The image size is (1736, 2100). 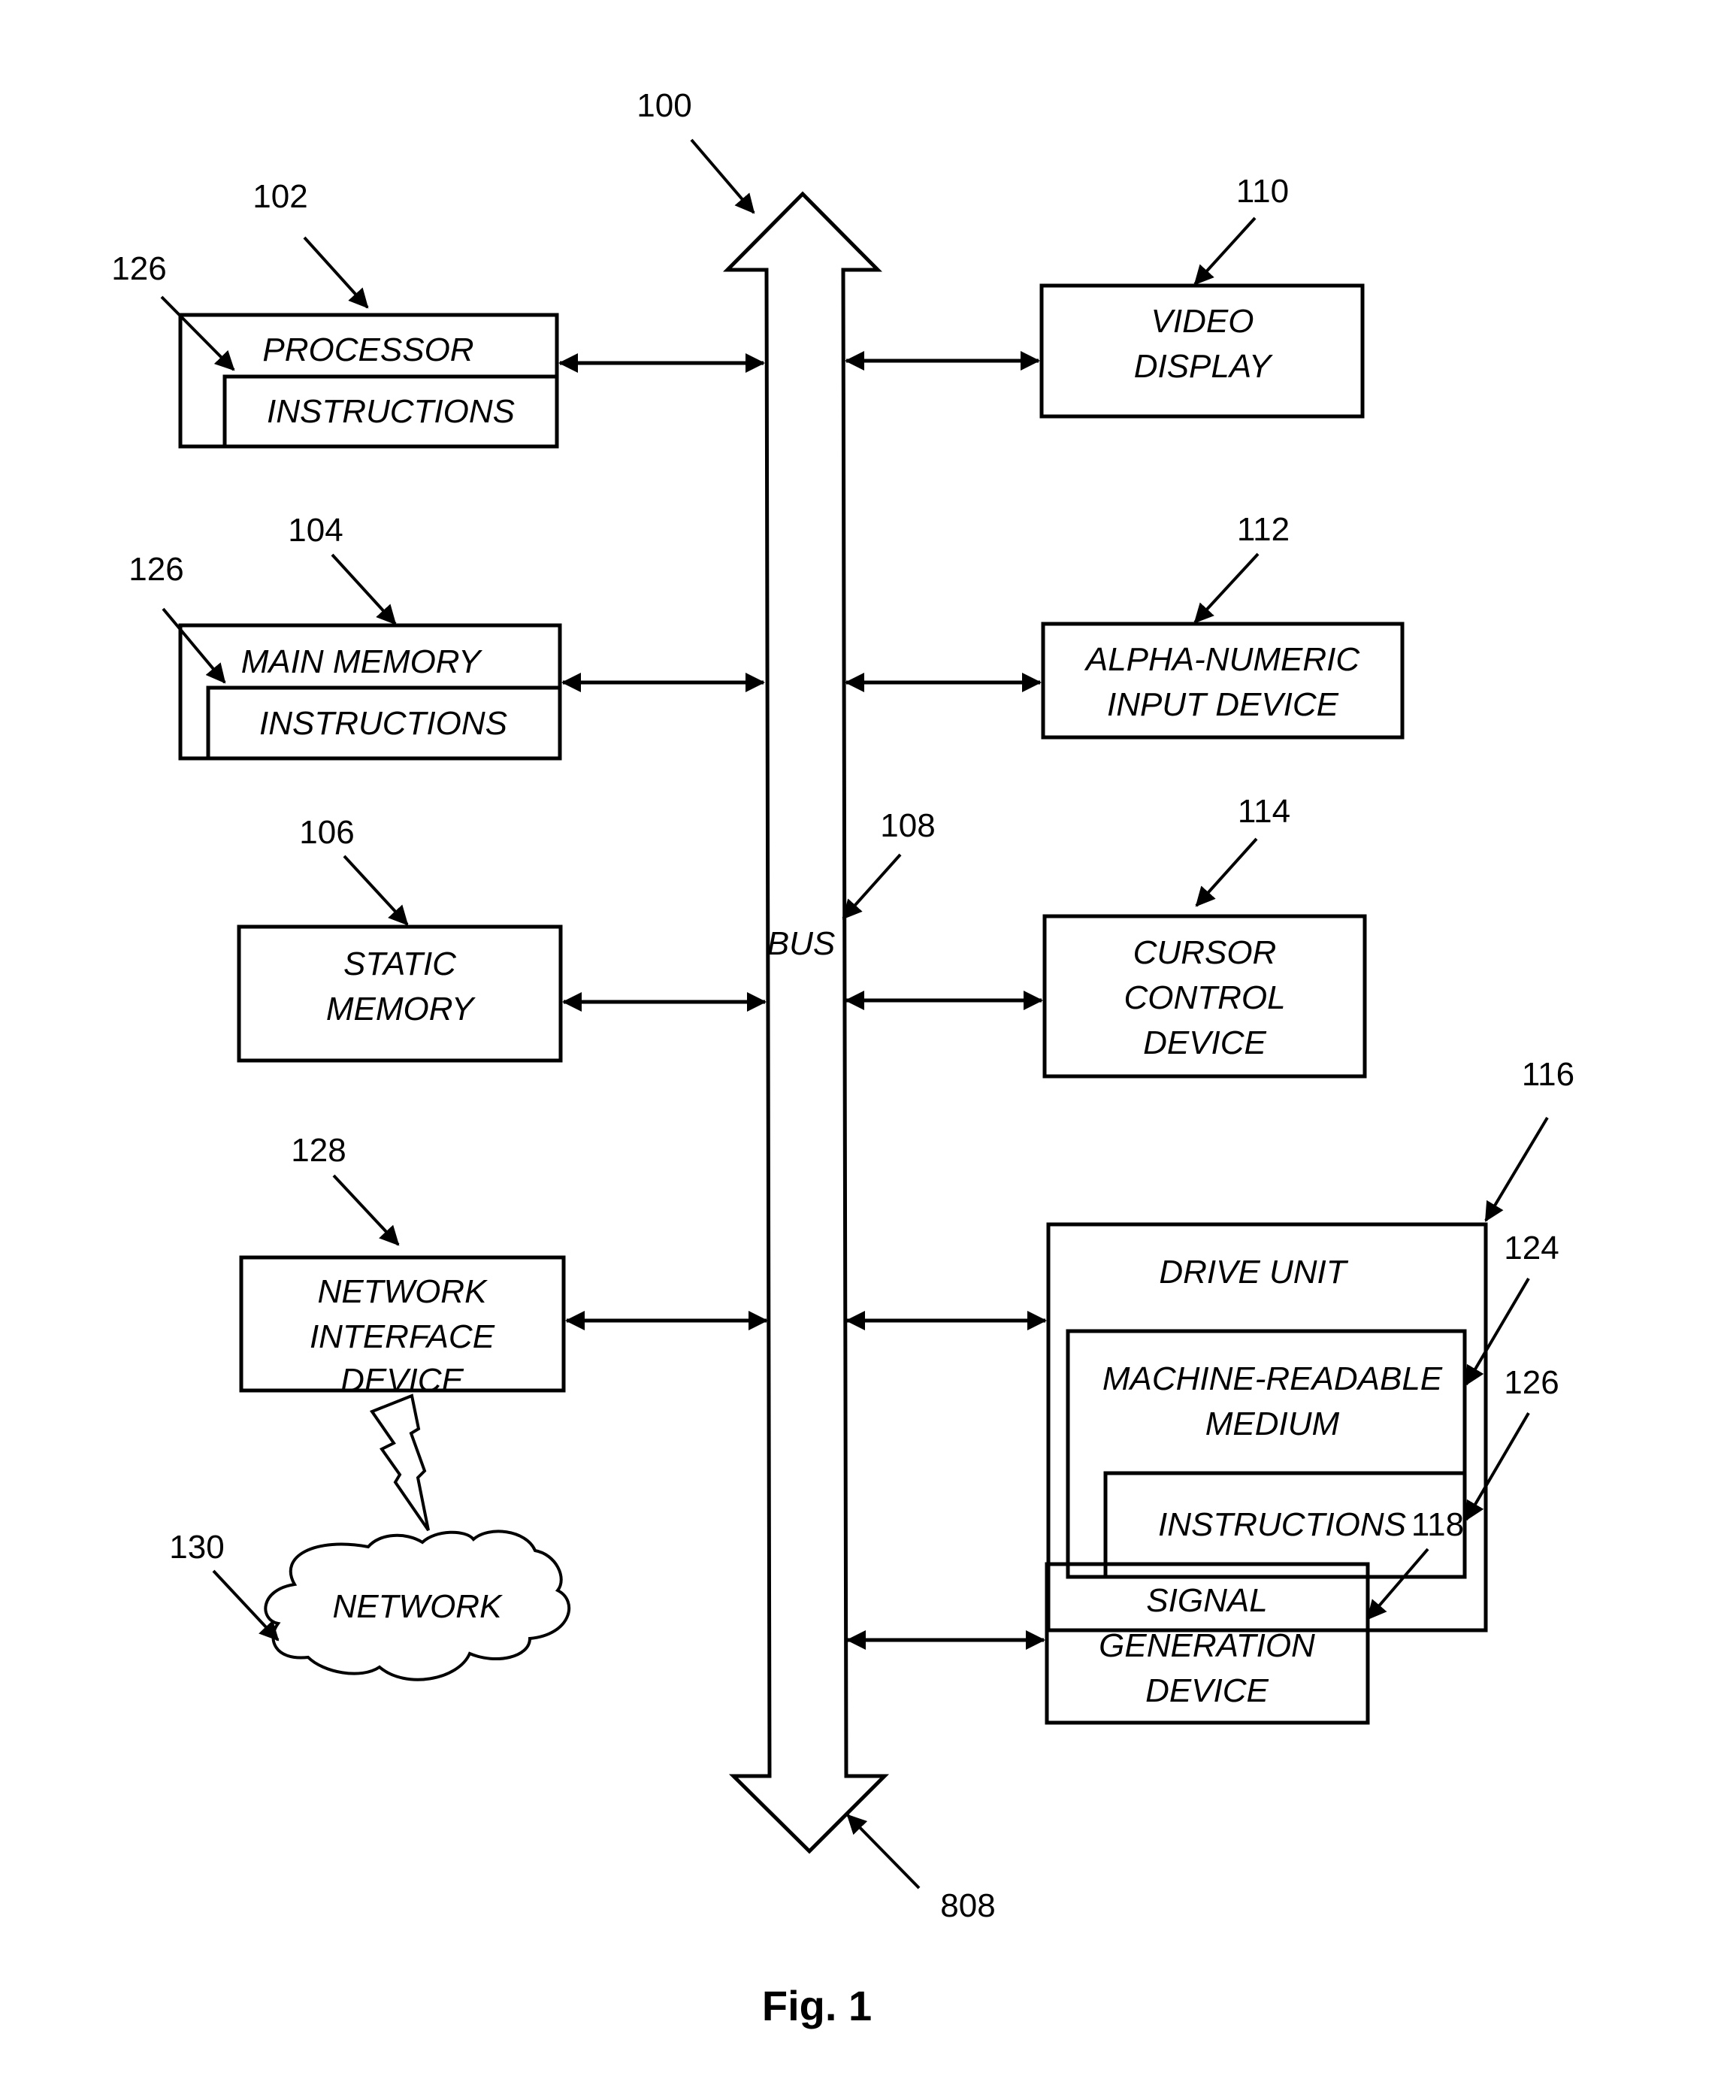 I want to click on main-memory-instructions-label: INSTRUCTIONS, so click(x=383, y=723).